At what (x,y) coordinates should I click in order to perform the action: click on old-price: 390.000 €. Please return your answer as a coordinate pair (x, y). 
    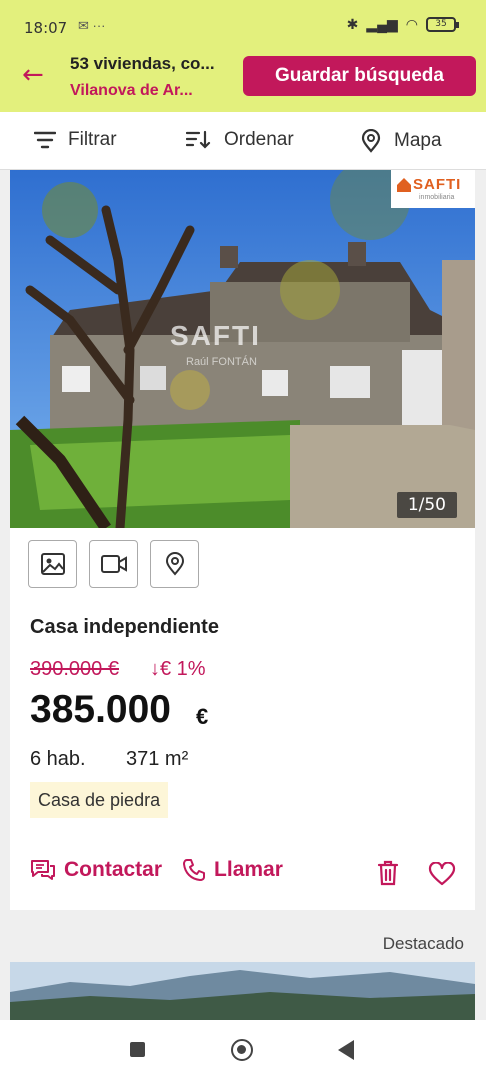
    Looking at the image, I should click on (74, 669).